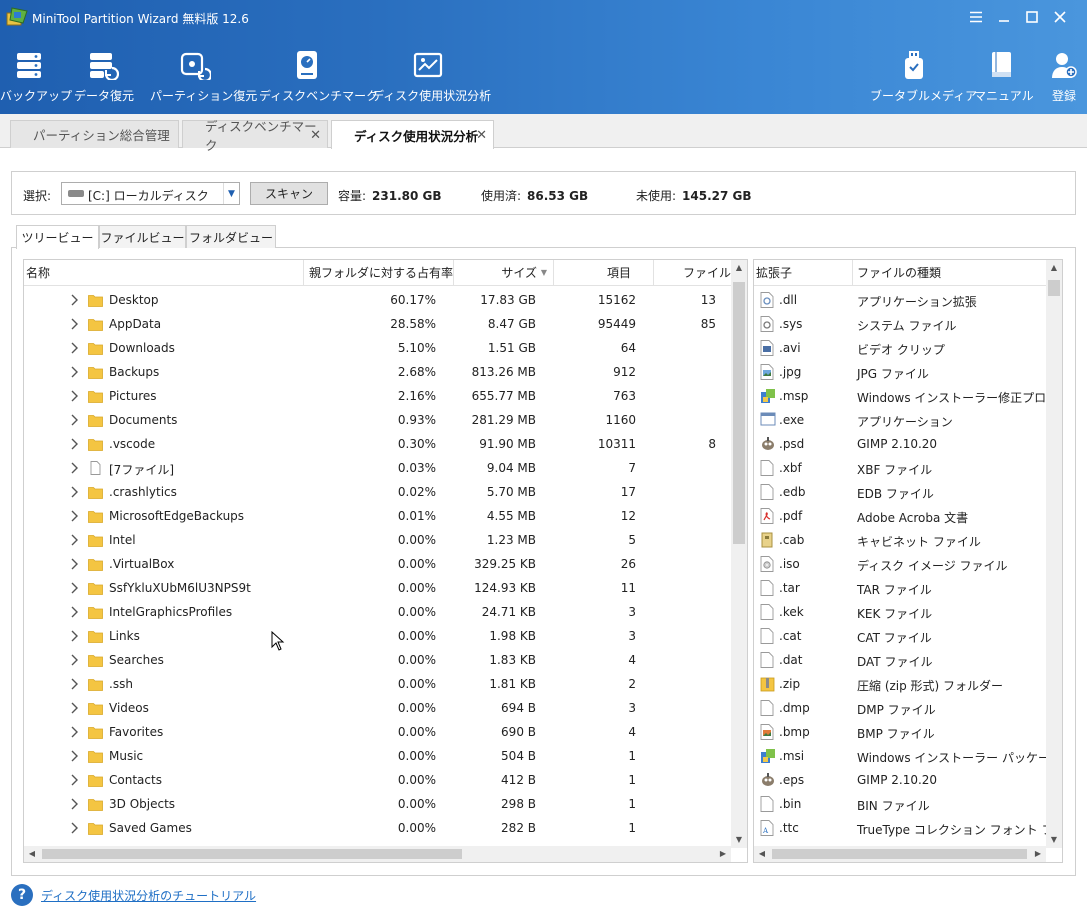  Describe the element at coordinates (900, 636) in the screenshot. I see `extension-row: .cat CAT ファイル` at that location.